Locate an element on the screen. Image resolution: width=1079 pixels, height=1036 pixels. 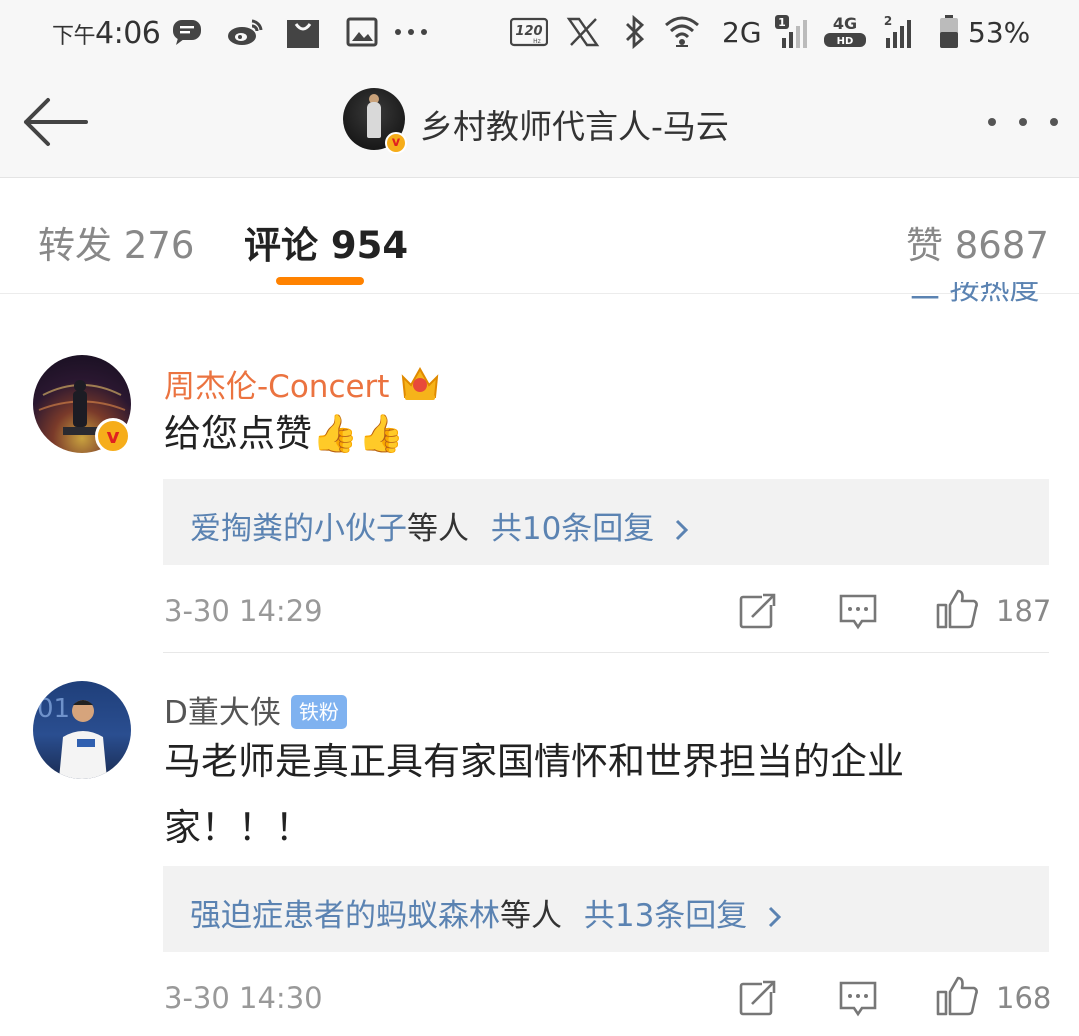
wifi-icon is located at coordinates (682, 32).